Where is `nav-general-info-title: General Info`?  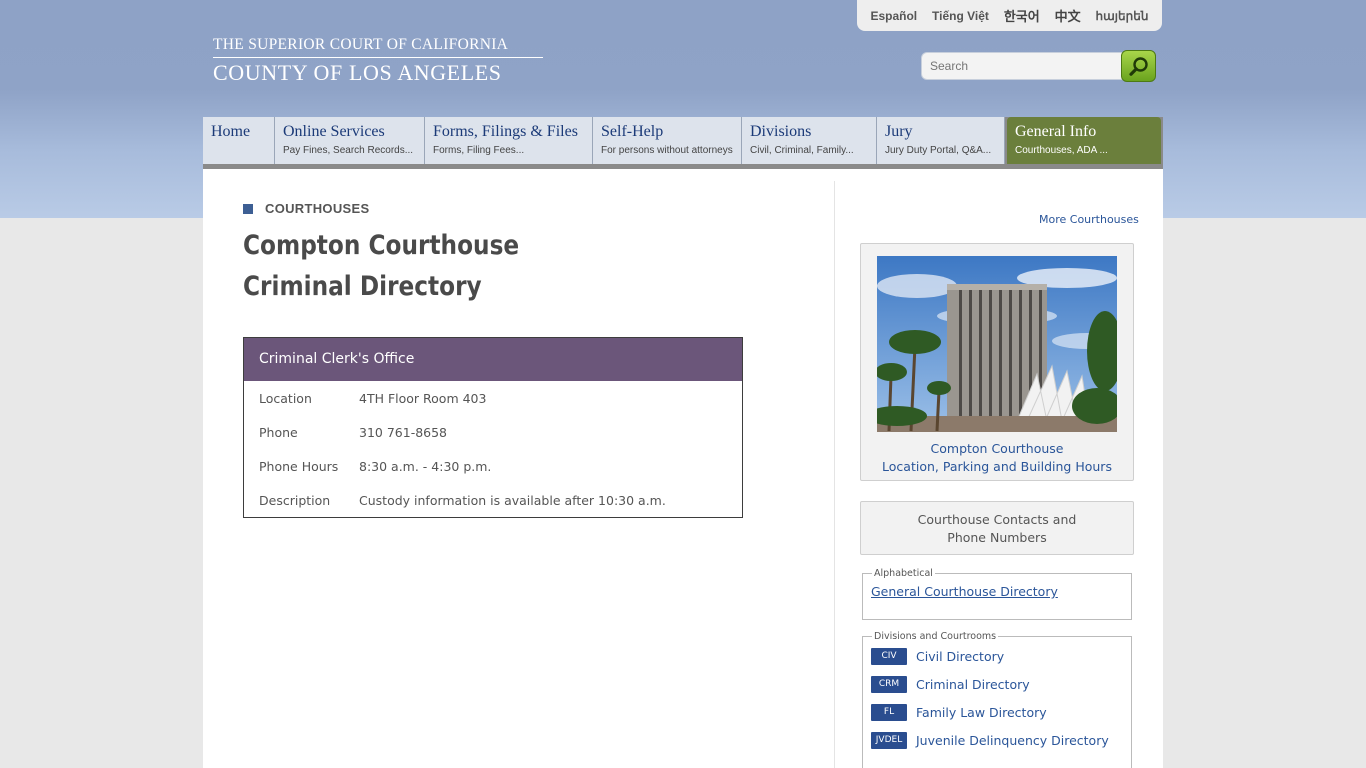
nav-general-info-title: General Info is located at coordinates (1056, 131).